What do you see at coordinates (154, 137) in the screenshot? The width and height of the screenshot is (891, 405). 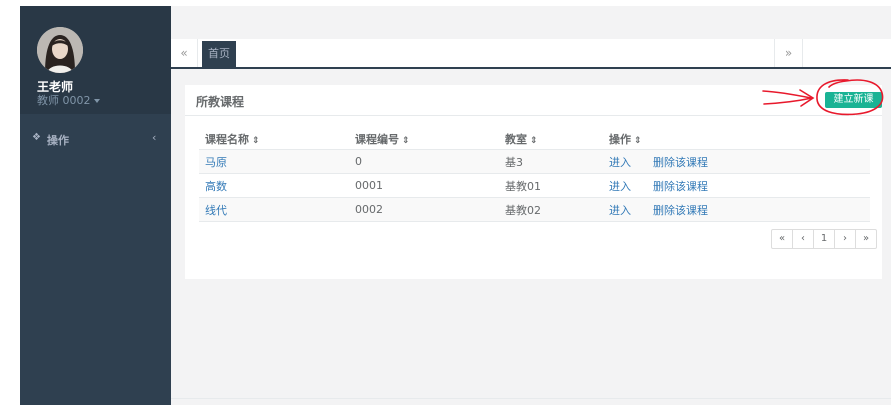 I see `chevron-left-icon: ‹` at bounding box center [154, 137].